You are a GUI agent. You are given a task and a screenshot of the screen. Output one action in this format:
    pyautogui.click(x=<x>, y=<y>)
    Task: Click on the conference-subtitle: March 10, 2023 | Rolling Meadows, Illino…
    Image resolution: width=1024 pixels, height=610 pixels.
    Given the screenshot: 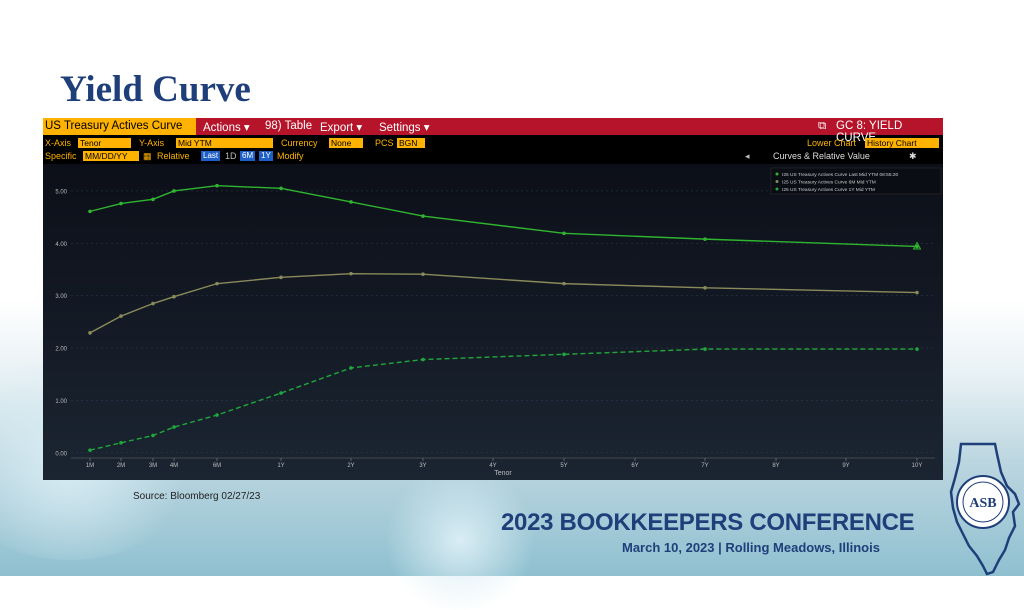 What is the action you would take?
    pyautogui.click(x=751, y=547)
    